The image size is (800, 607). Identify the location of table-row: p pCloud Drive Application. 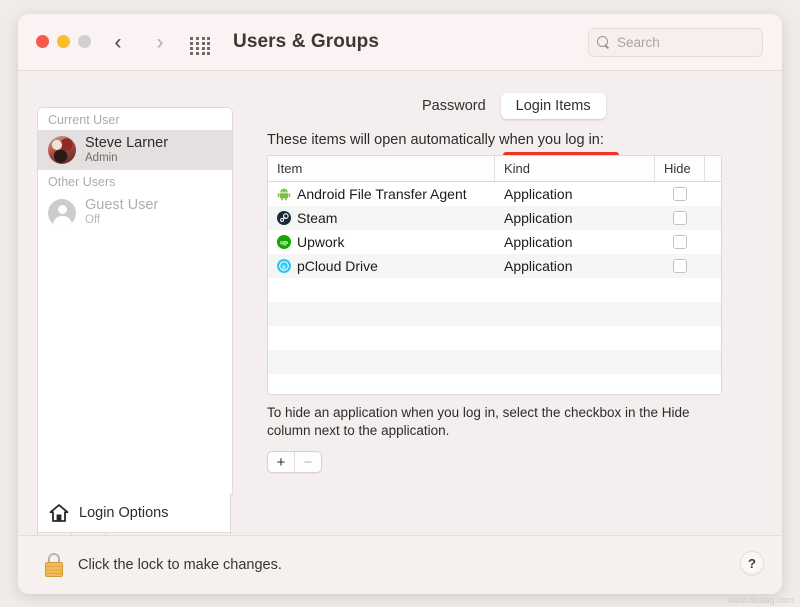
(494, 266).